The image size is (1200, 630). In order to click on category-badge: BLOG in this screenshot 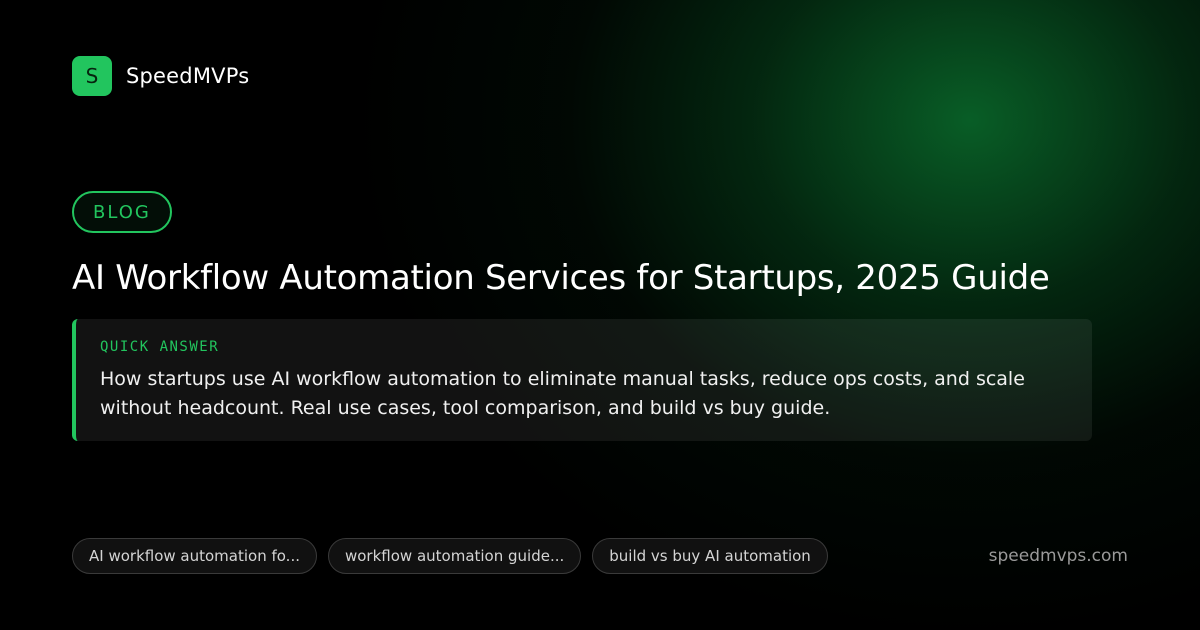, I will do `click(122, 212)`.